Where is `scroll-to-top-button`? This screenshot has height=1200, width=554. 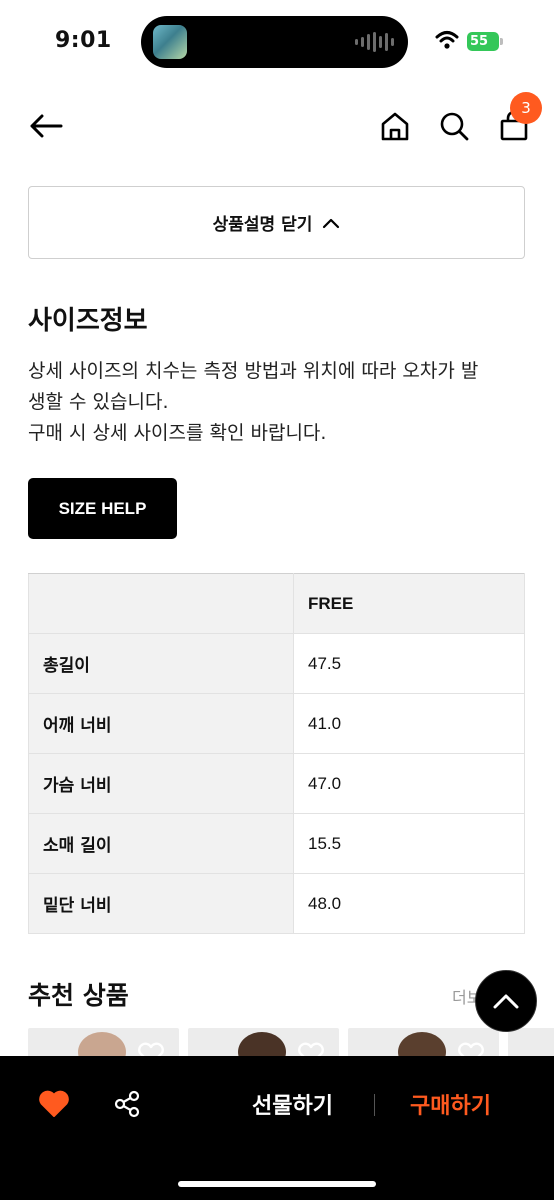 scroll-to-top-button is located at coordinates (506, 1001).